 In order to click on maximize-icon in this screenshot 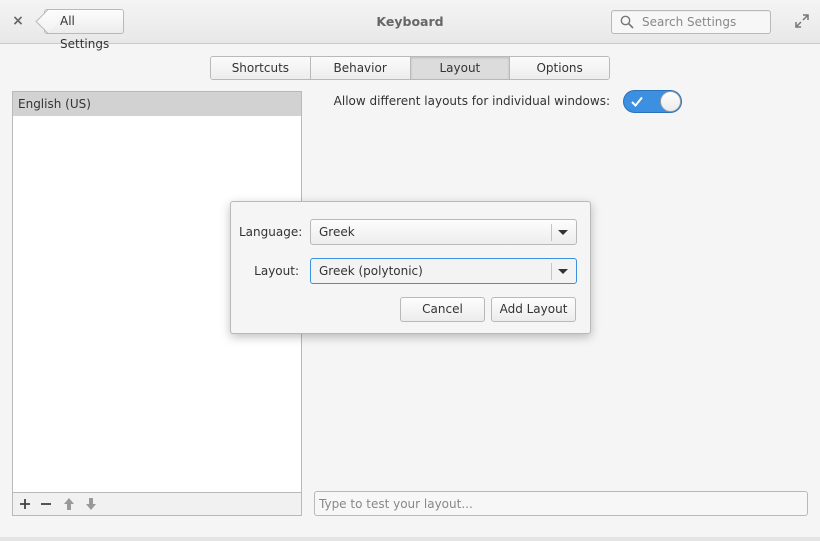, I will do `click(802, 21)`.